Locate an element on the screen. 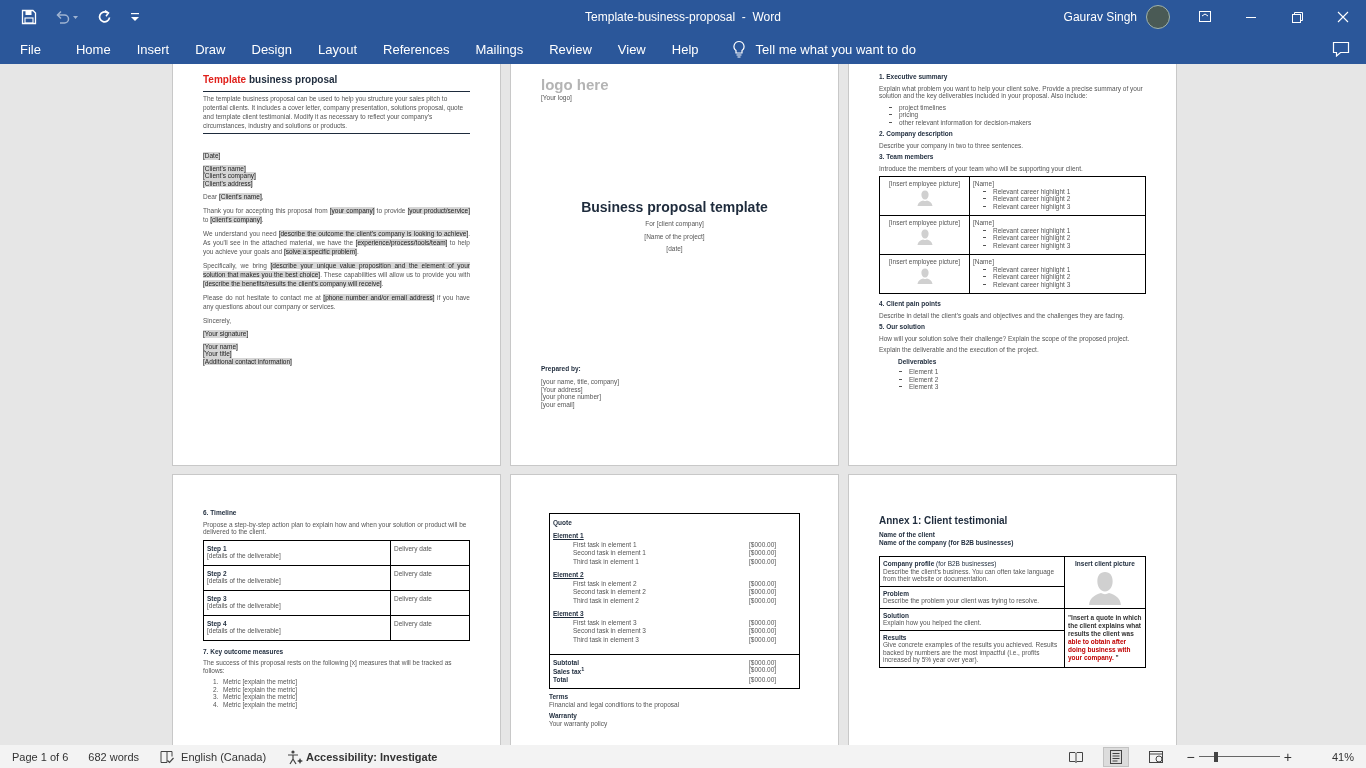 This screenshot has height=768, width=1366. proofing-icon is located at coordinates (167, 756).